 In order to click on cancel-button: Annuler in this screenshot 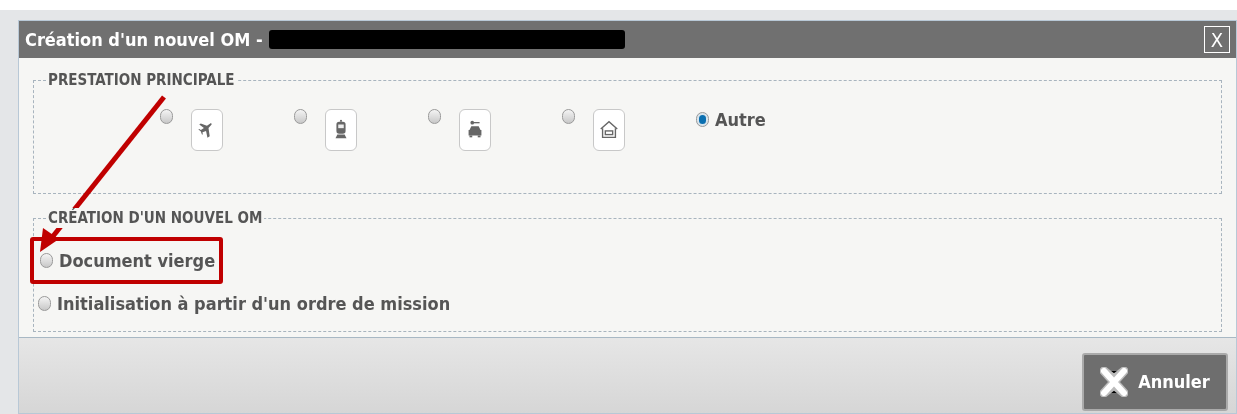, I will do `click(1155, 381)`.